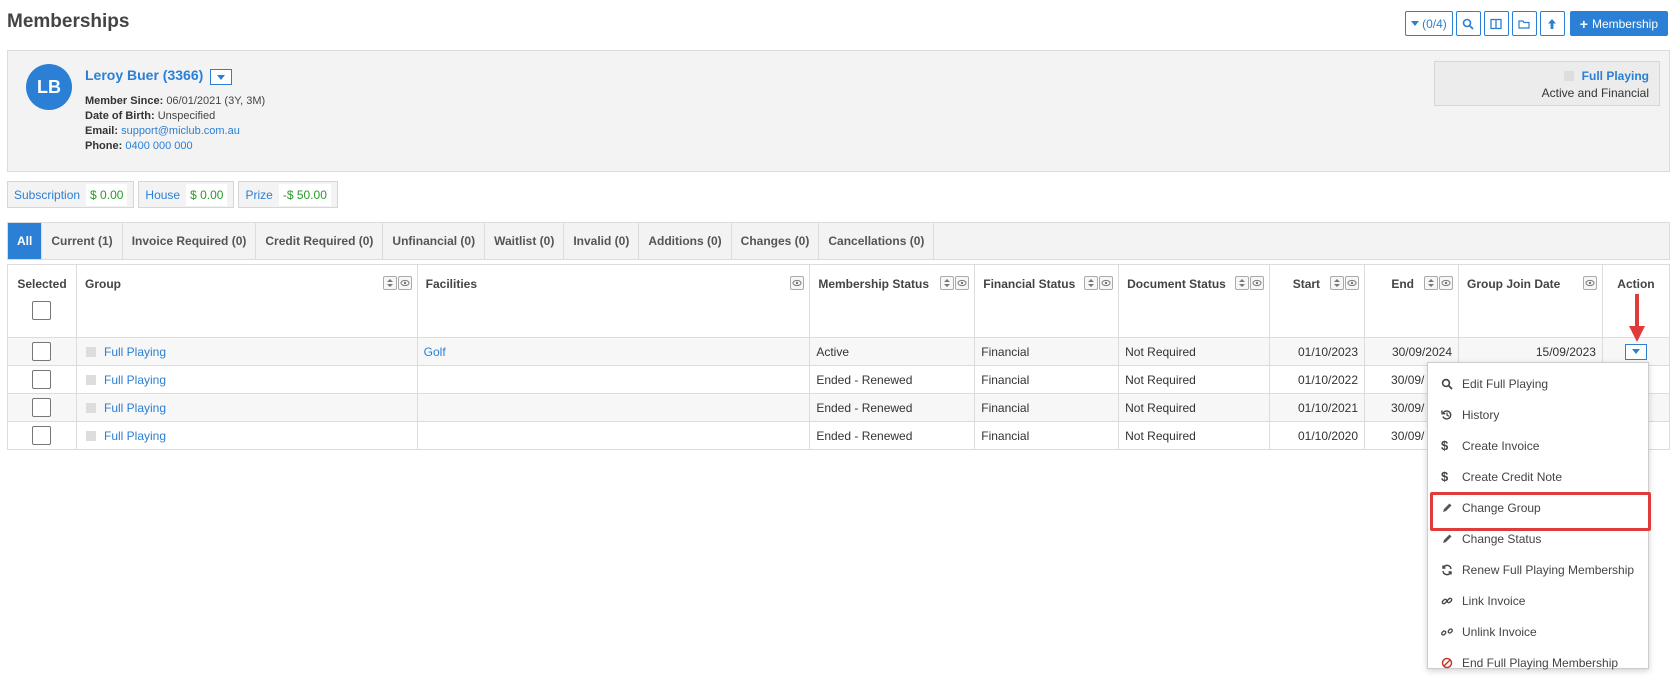  I want to click on dob-value: Unspecified, so click(186, 116).